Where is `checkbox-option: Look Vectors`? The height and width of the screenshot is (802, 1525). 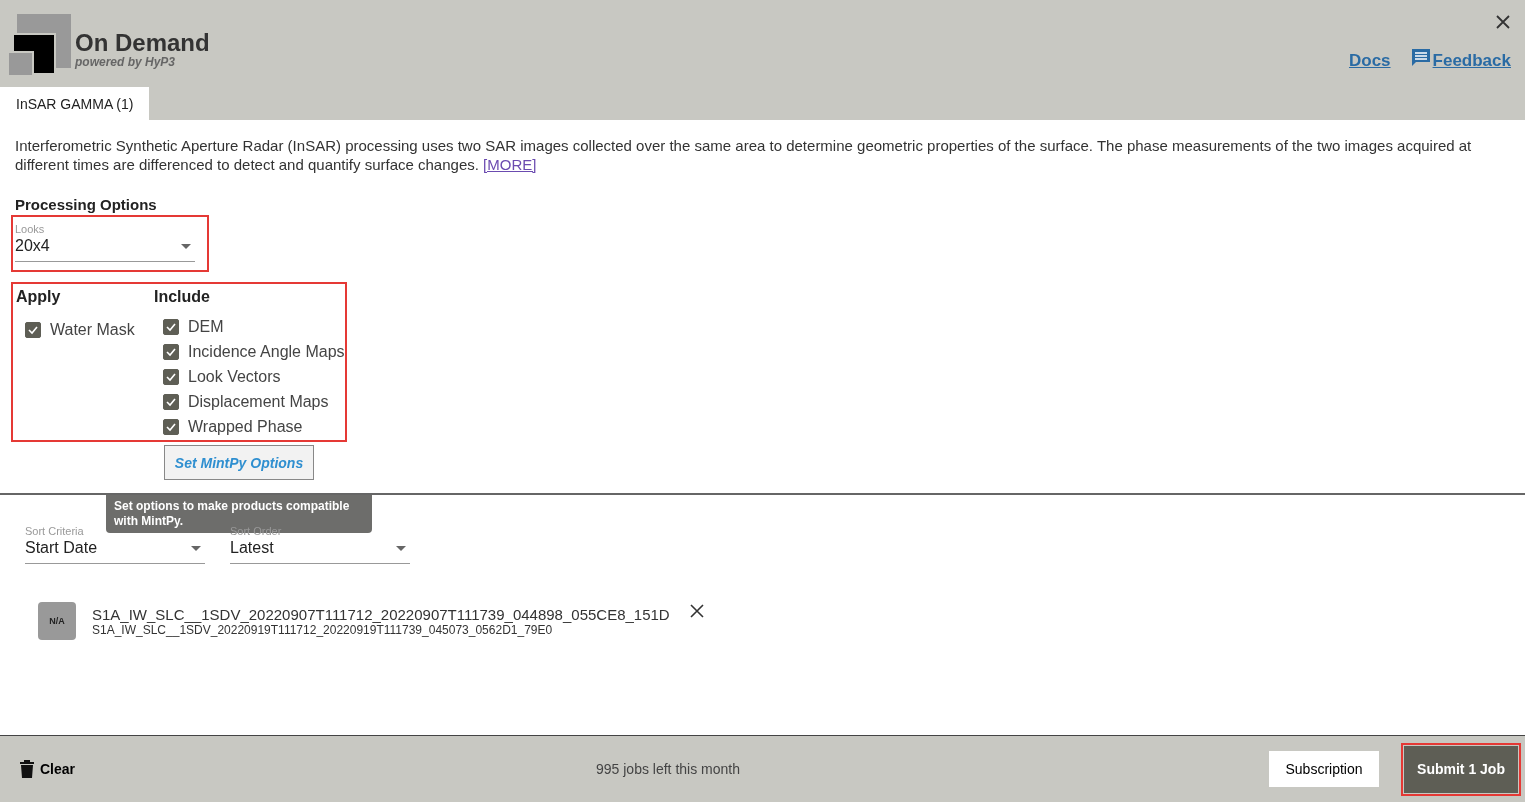
checkbox-option: Look Vectors is located at coordinates (254, 377).